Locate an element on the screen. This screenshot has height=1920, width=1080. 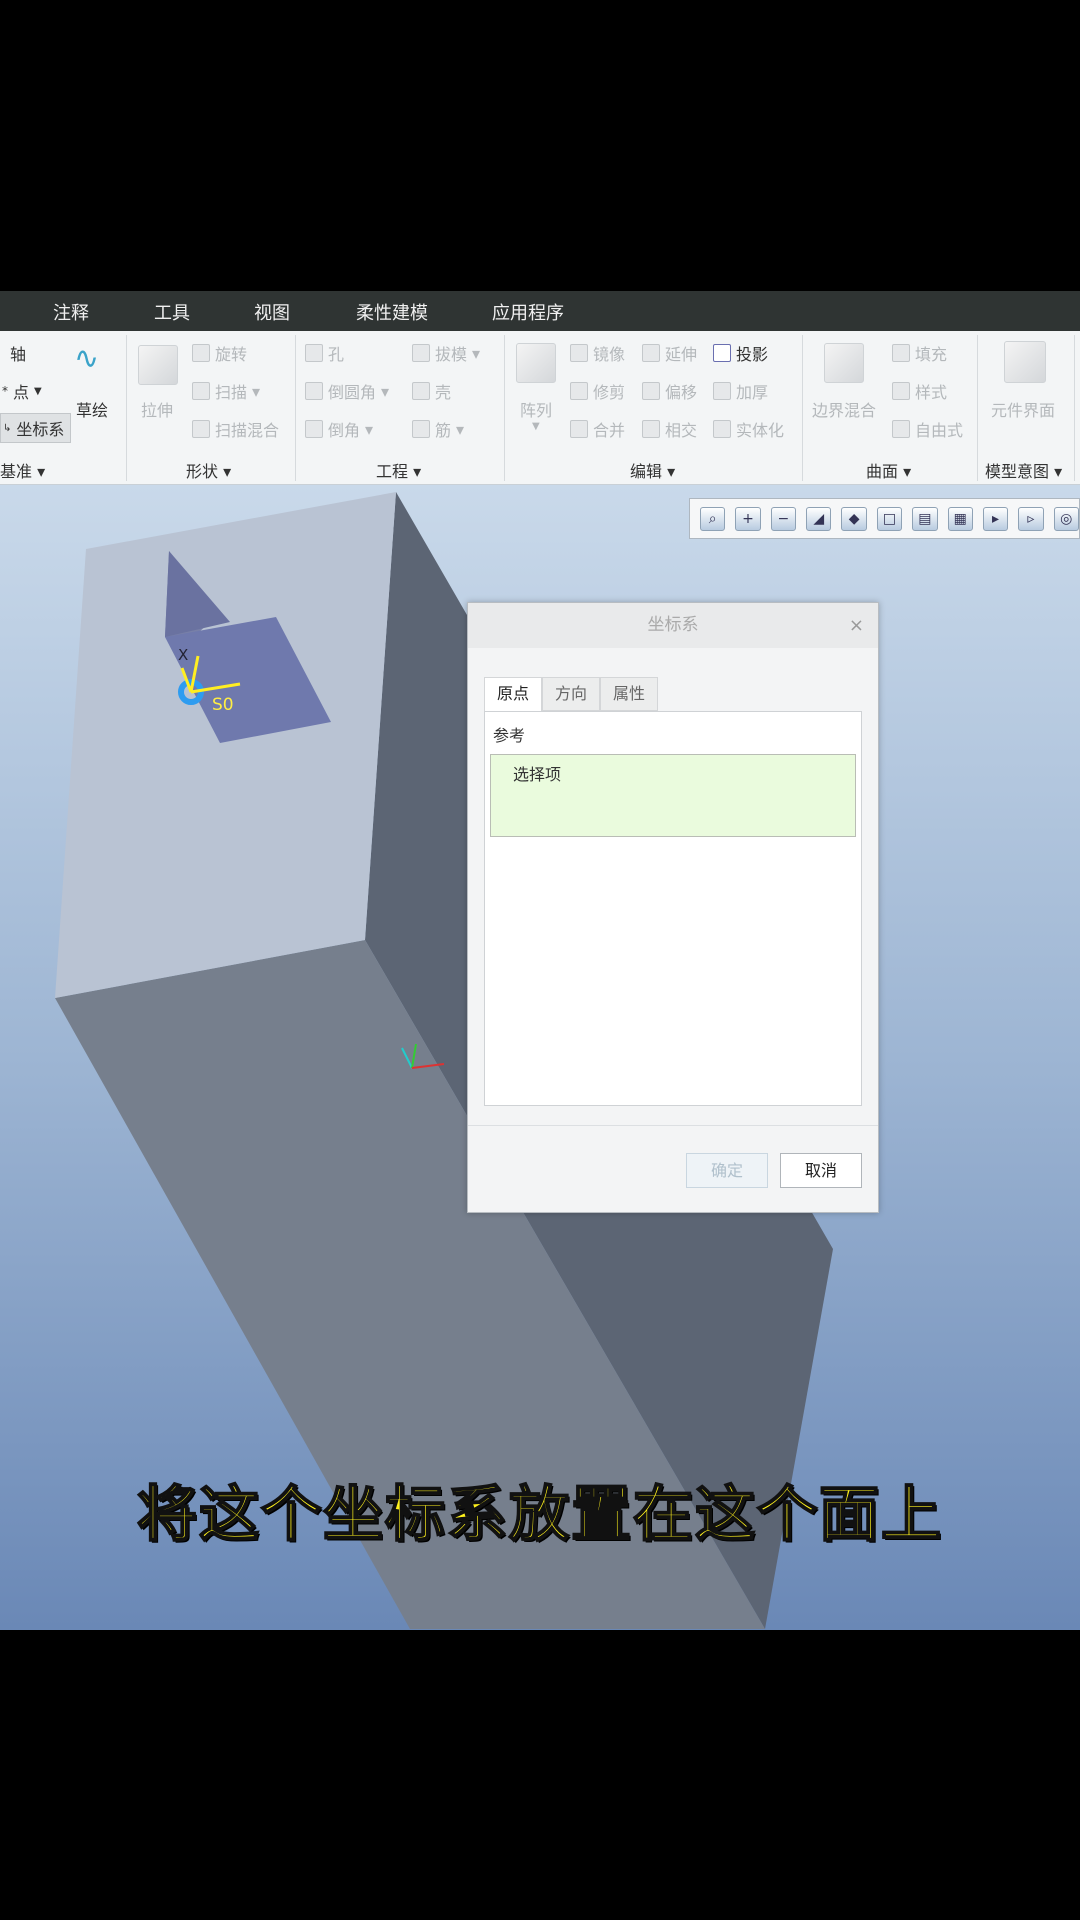
dialog-title-bar: 坐标系 × is located at coordinates (673, 625).